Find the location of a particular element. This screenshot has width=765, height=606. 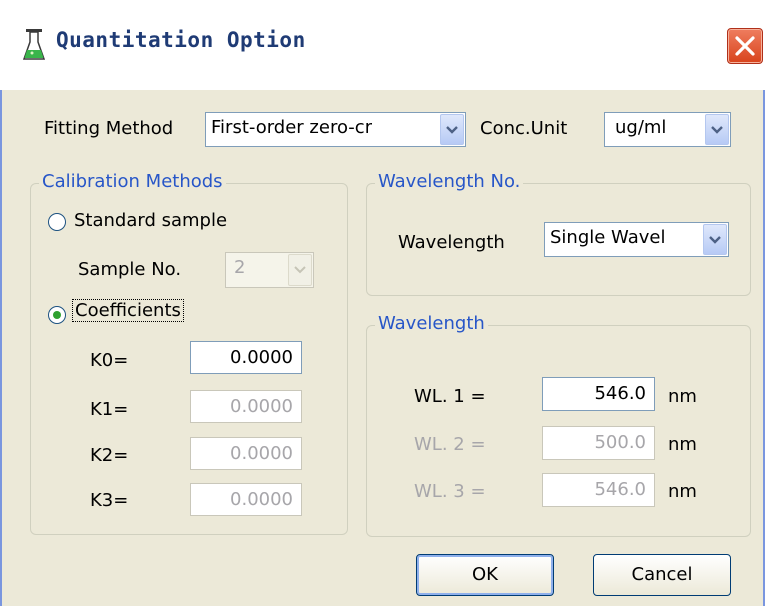

sample-no-label: Sample No. is located at coordinates (130, 269).